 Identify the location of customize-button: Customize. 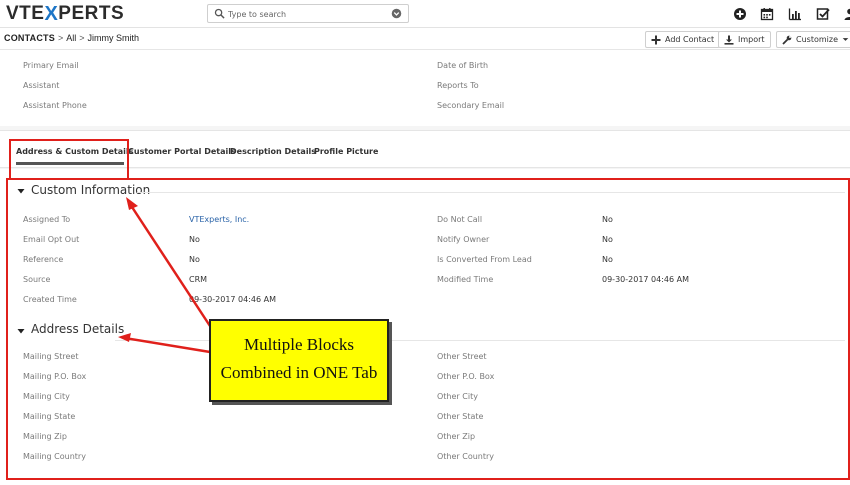
(813, 39).